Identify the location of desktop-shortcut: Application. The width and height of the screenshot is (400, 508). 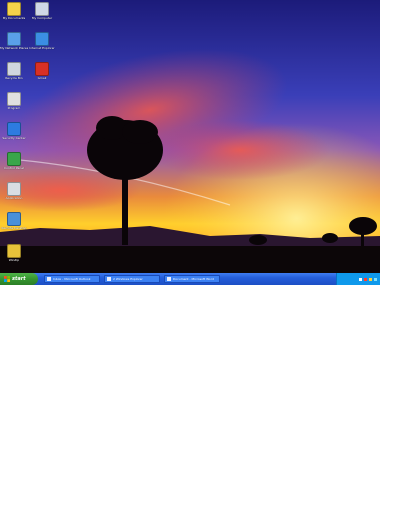
(14, 191).